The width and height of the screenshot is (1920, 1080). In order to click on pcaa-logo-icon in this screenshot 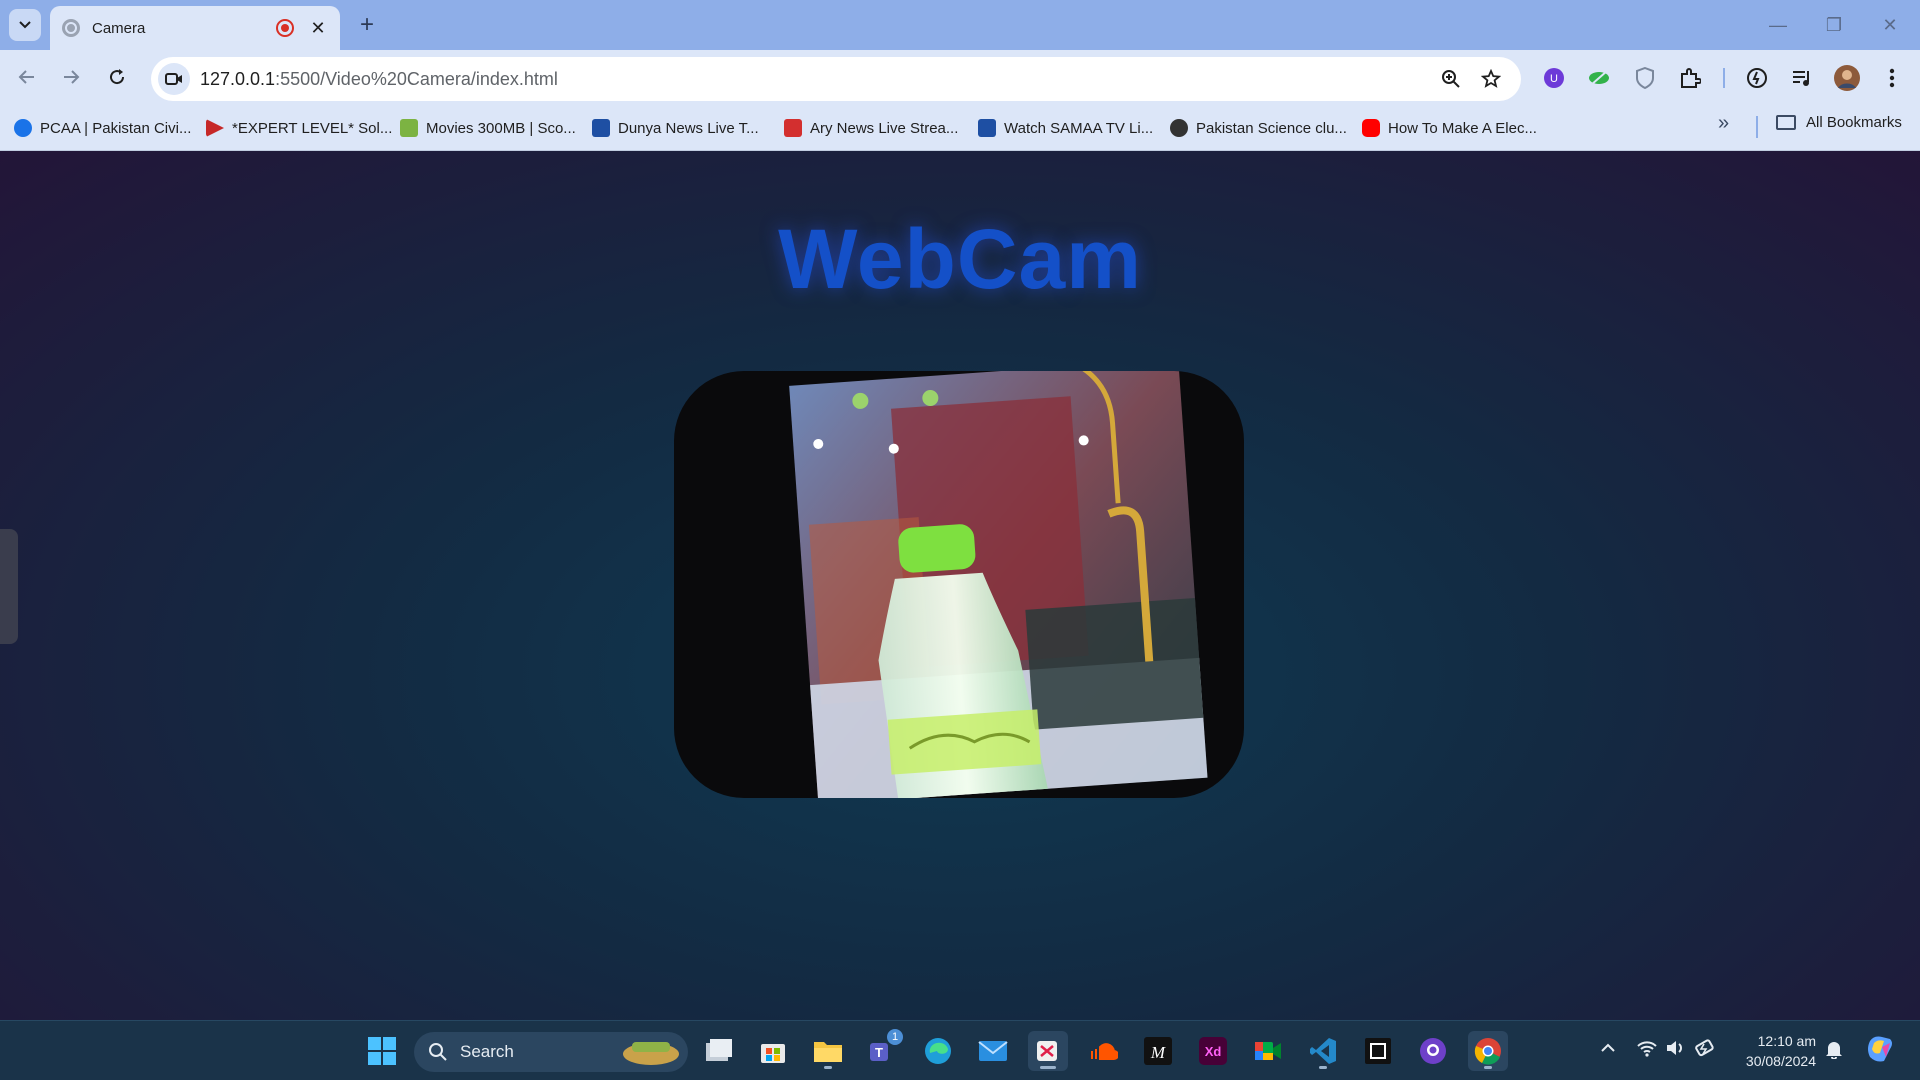, I will do `click(23, 128)`.